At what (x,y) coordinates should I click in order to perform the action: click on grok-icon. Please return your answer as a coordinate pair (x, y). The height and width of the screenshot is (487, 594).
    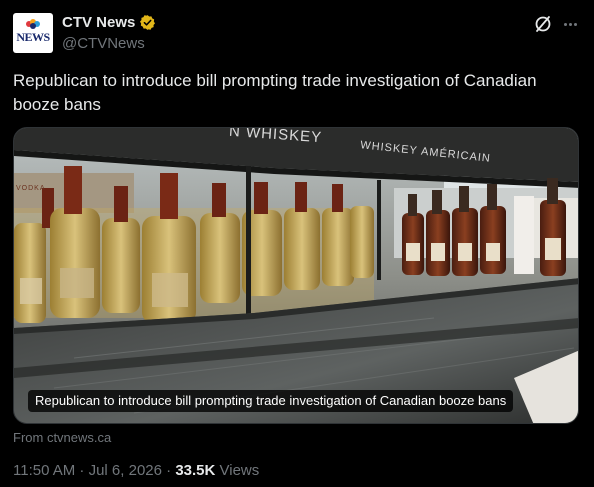
    Looking at the image, I should click on (543, 24).